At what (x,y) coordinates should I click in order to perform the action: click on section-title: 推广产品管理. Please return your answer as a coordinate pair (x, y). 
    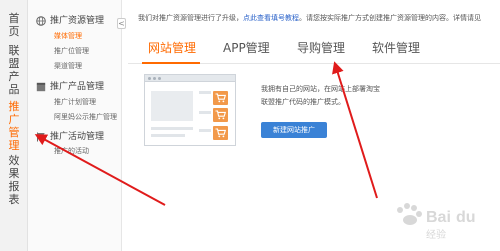
    Looking at the image, I should click on (77, 87).